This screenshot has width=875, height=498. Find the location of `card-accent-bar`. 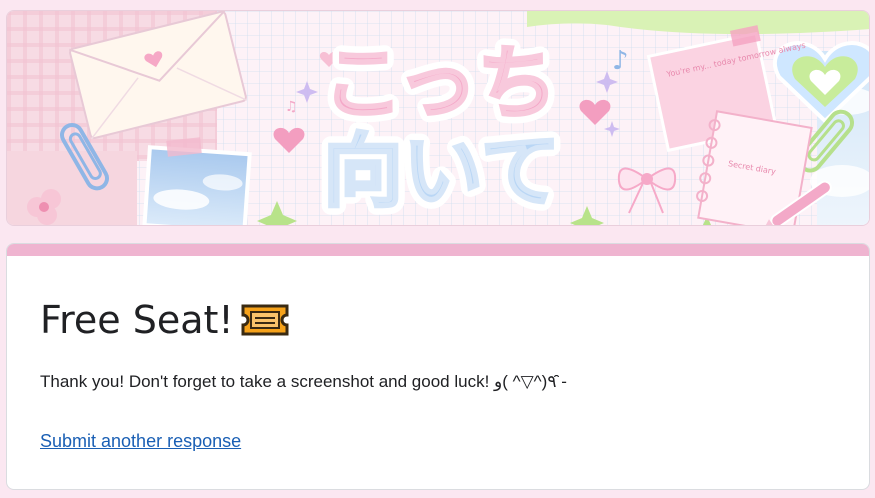

card-accent-bar is located at coordinates (438, 250).